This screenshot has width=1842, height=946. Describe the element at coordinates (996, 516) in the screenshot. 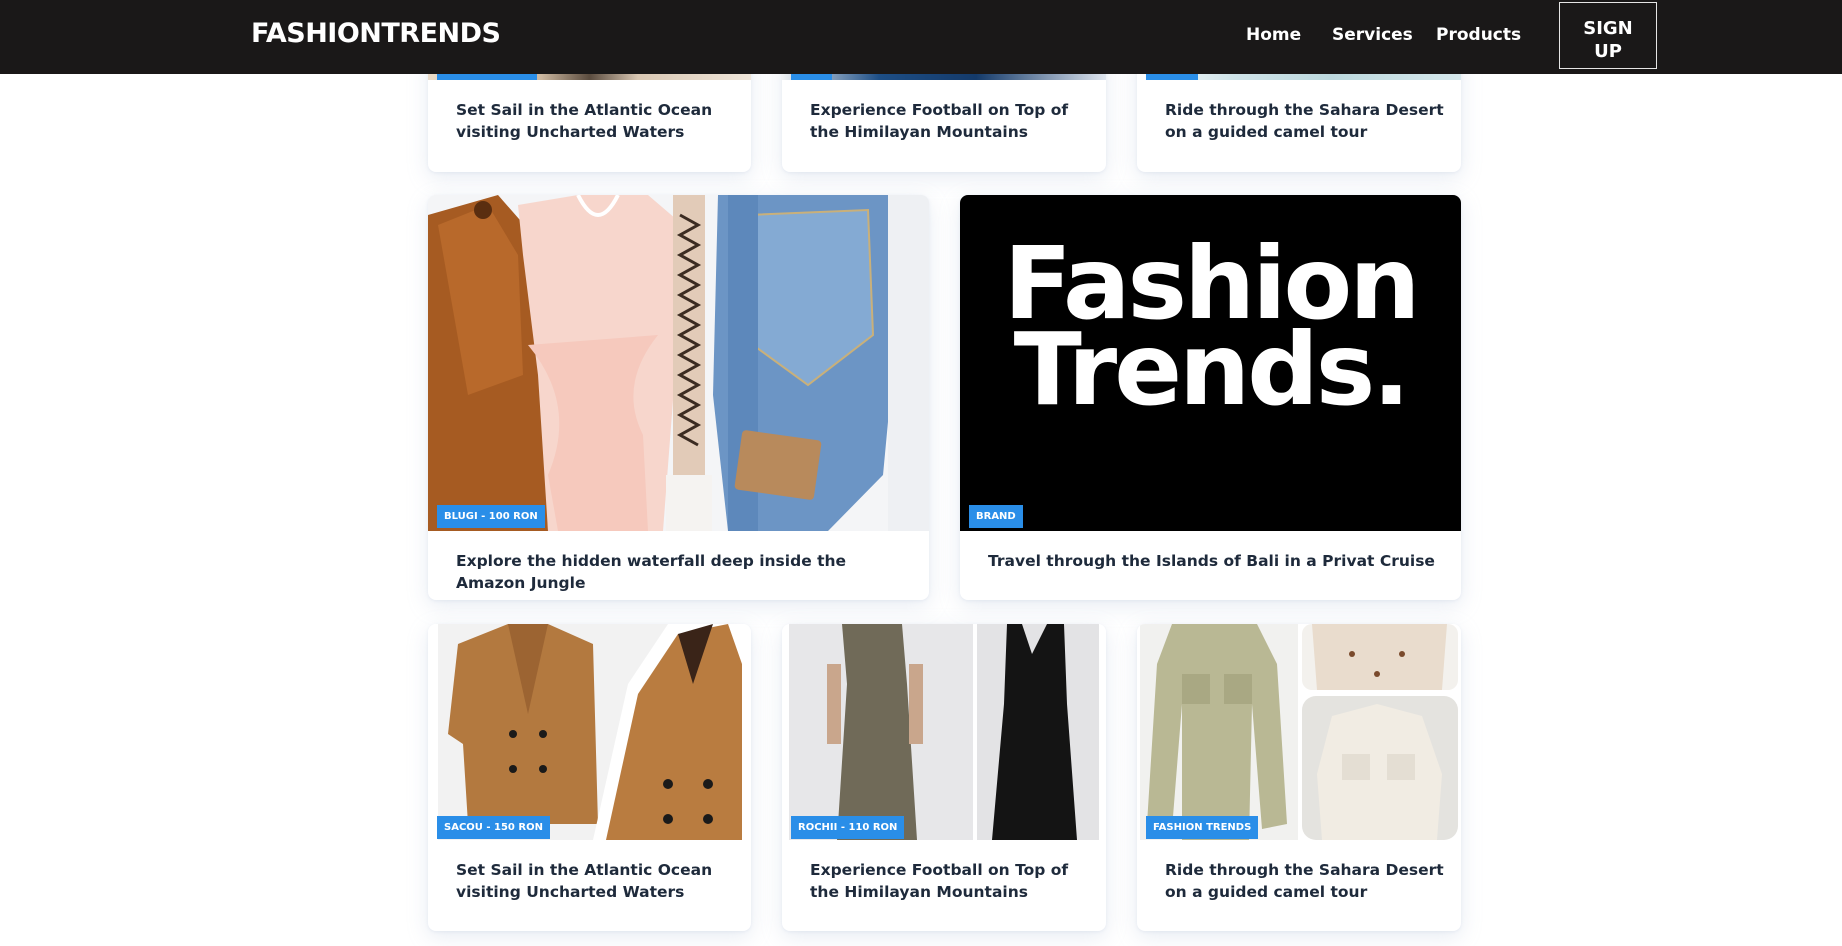

I see `brand-tag: BRAND` at that location.